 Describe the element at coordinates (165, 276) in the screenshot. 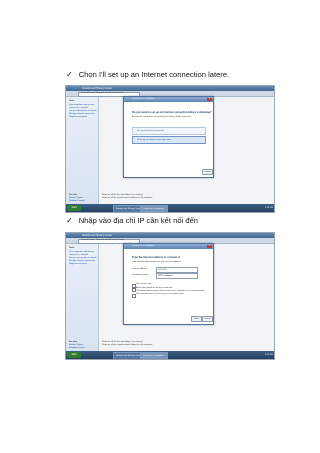

I see `input-value: VPN Connection` at that location.